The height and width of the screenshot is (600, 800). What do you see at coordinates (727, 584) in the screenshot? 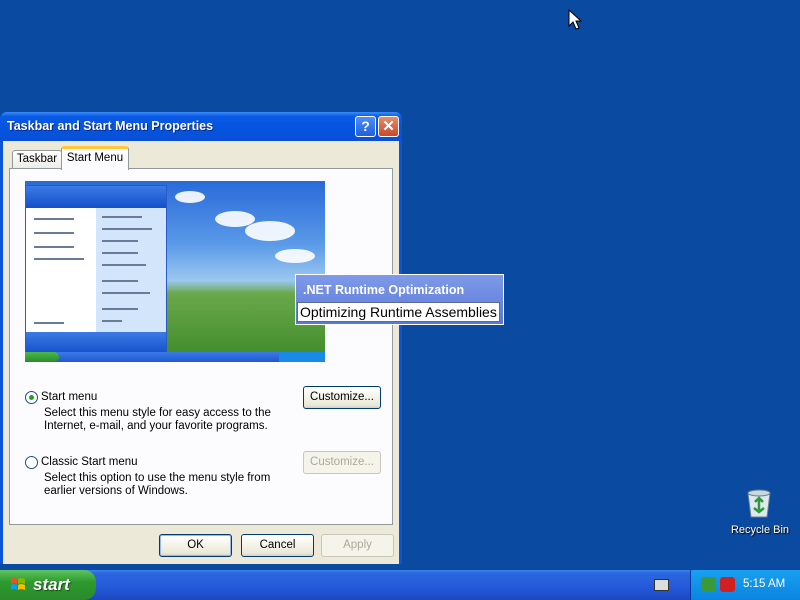
I see `security-shield-icon` at bounding box center [727, 584].